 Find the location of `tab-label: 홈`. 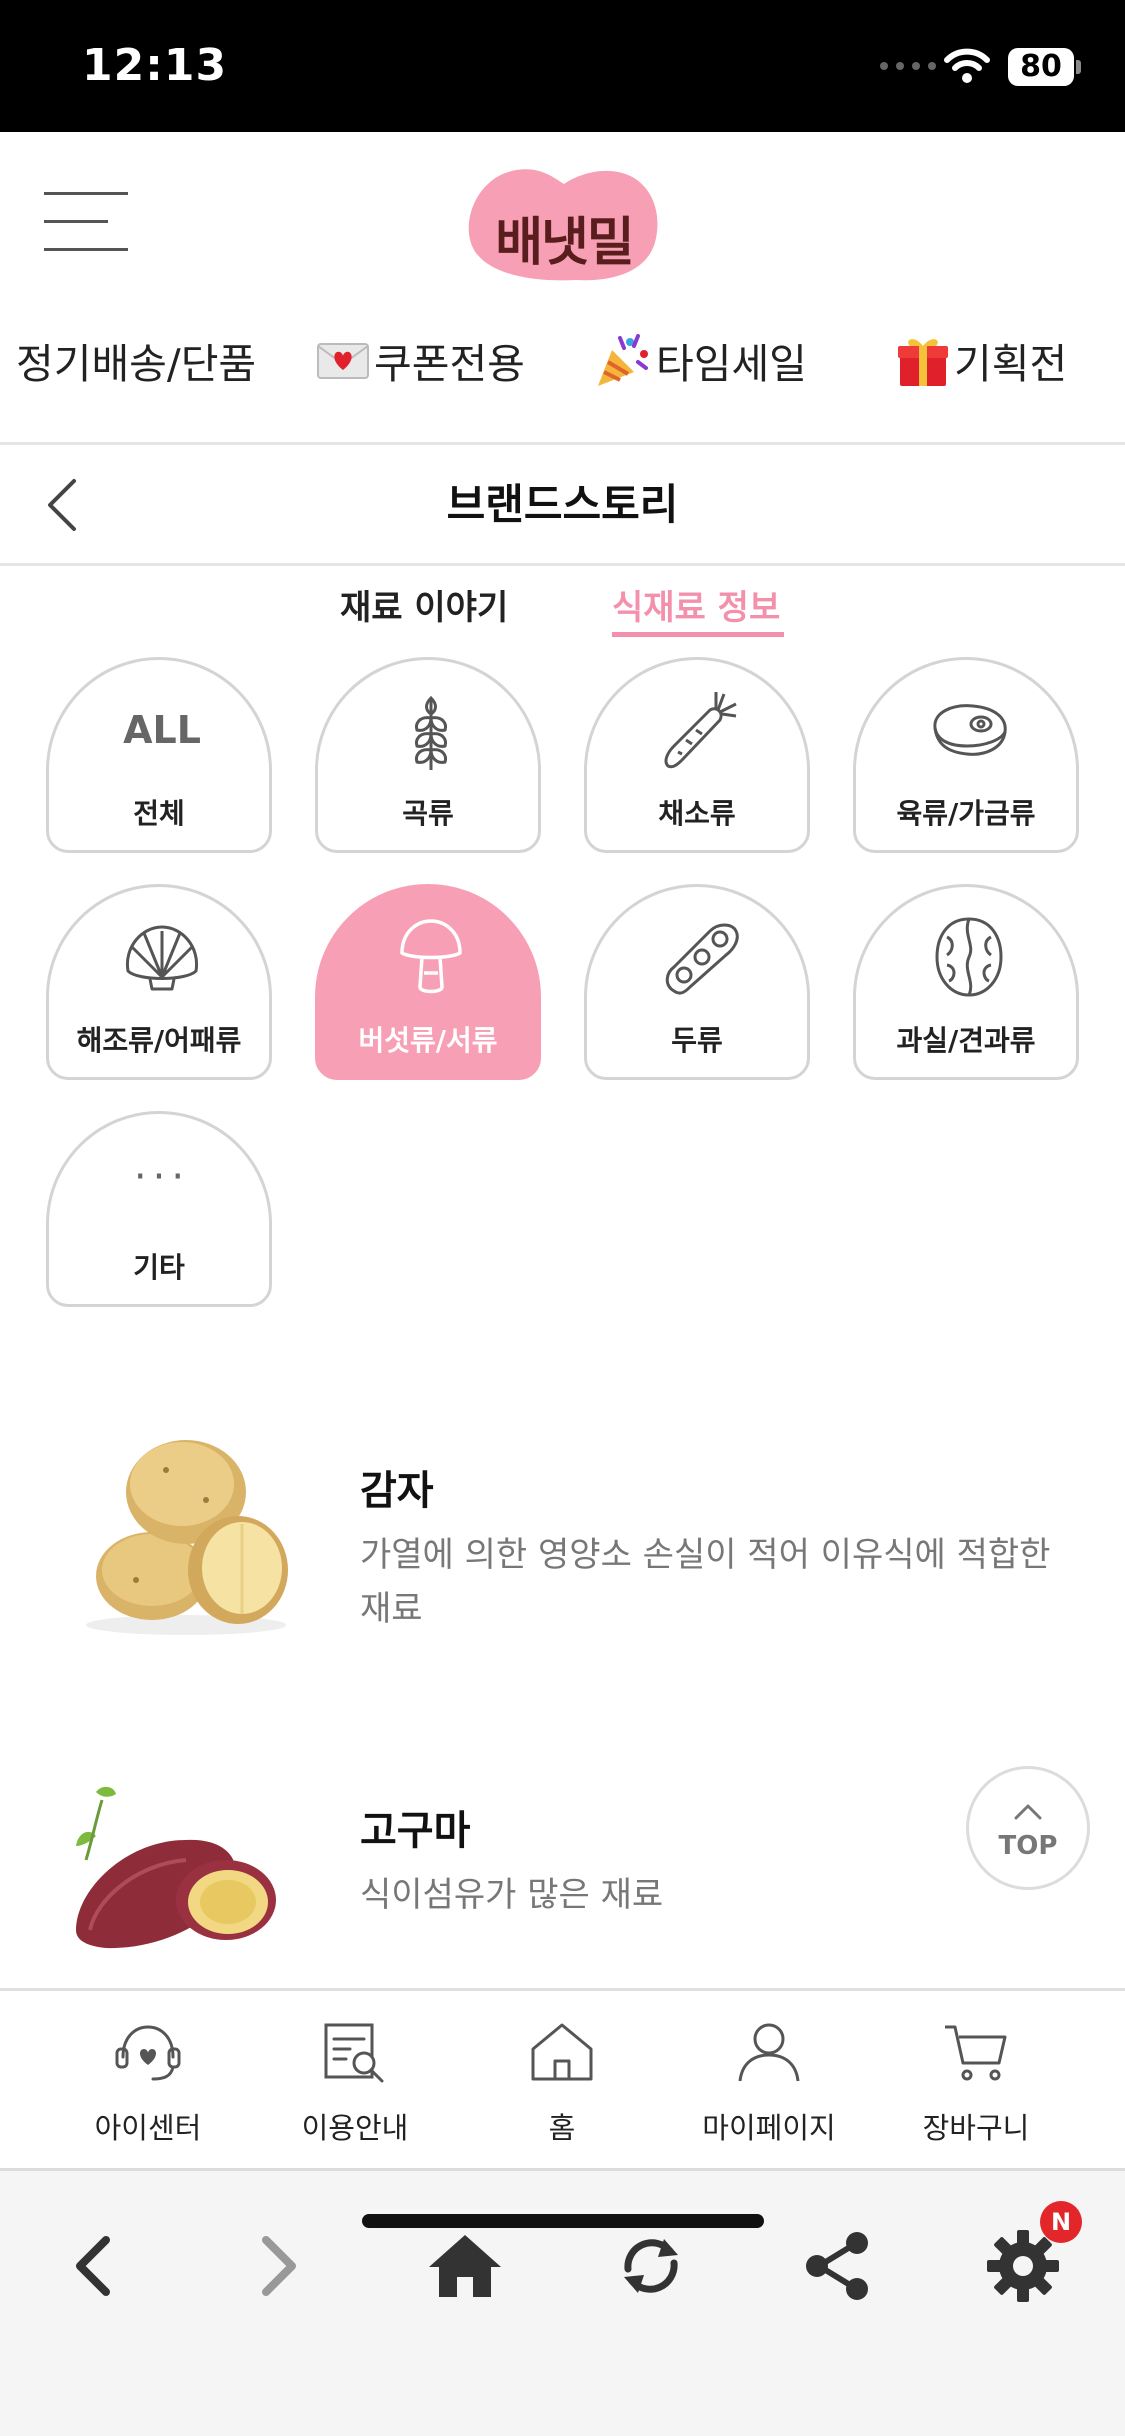

tab-label: 홈 is located at coordinates (562, 2128).